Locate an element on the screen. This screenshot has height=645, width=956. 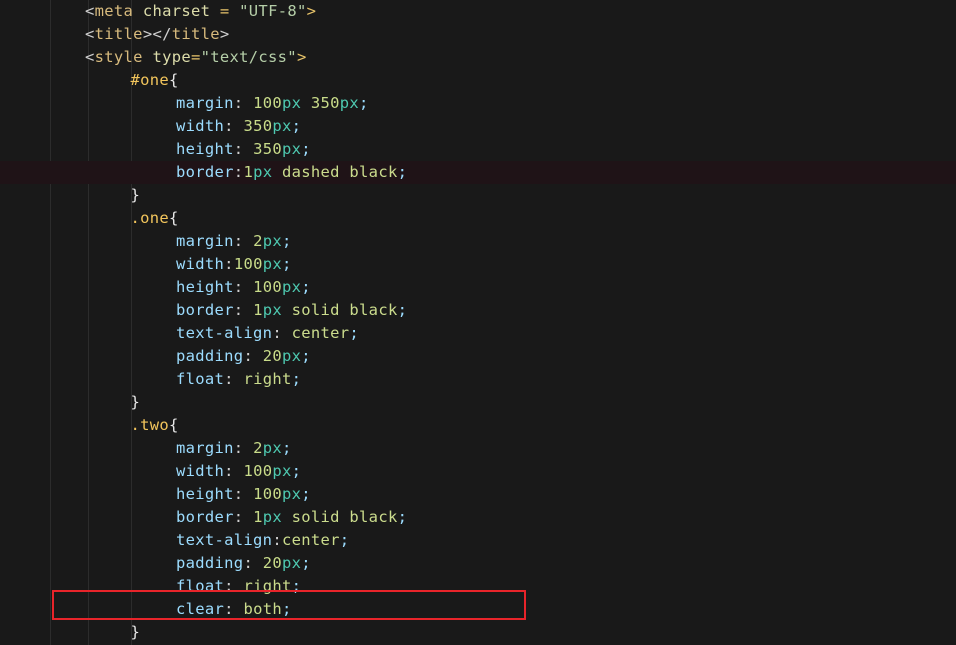
code-line: <meta charset = "UTF-8"> is located at coordinates (478, 11).